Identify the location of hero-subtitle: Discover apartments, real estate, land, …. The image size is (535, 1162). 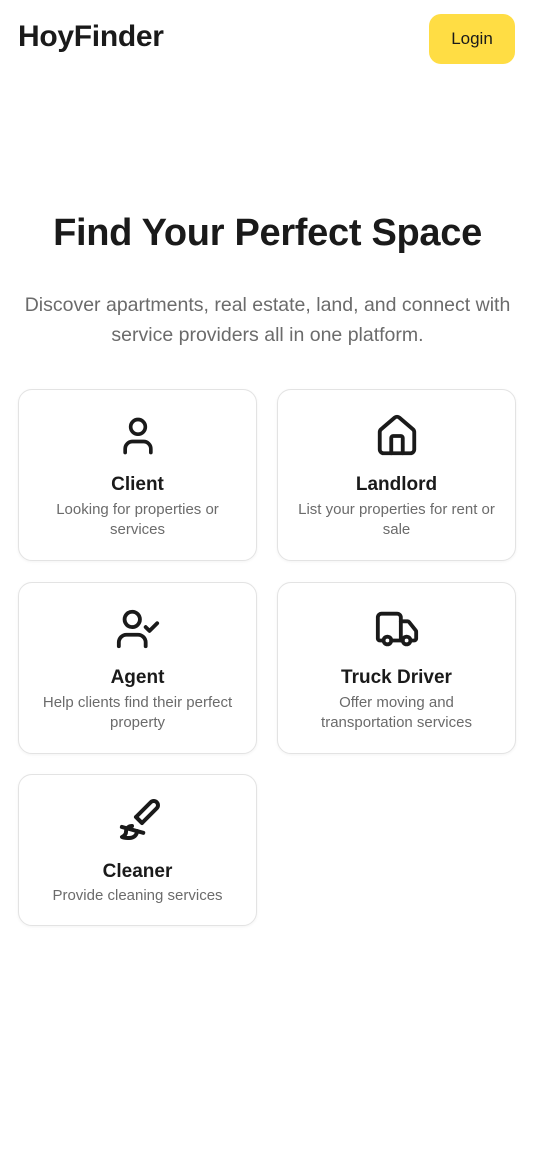
(267, 320).